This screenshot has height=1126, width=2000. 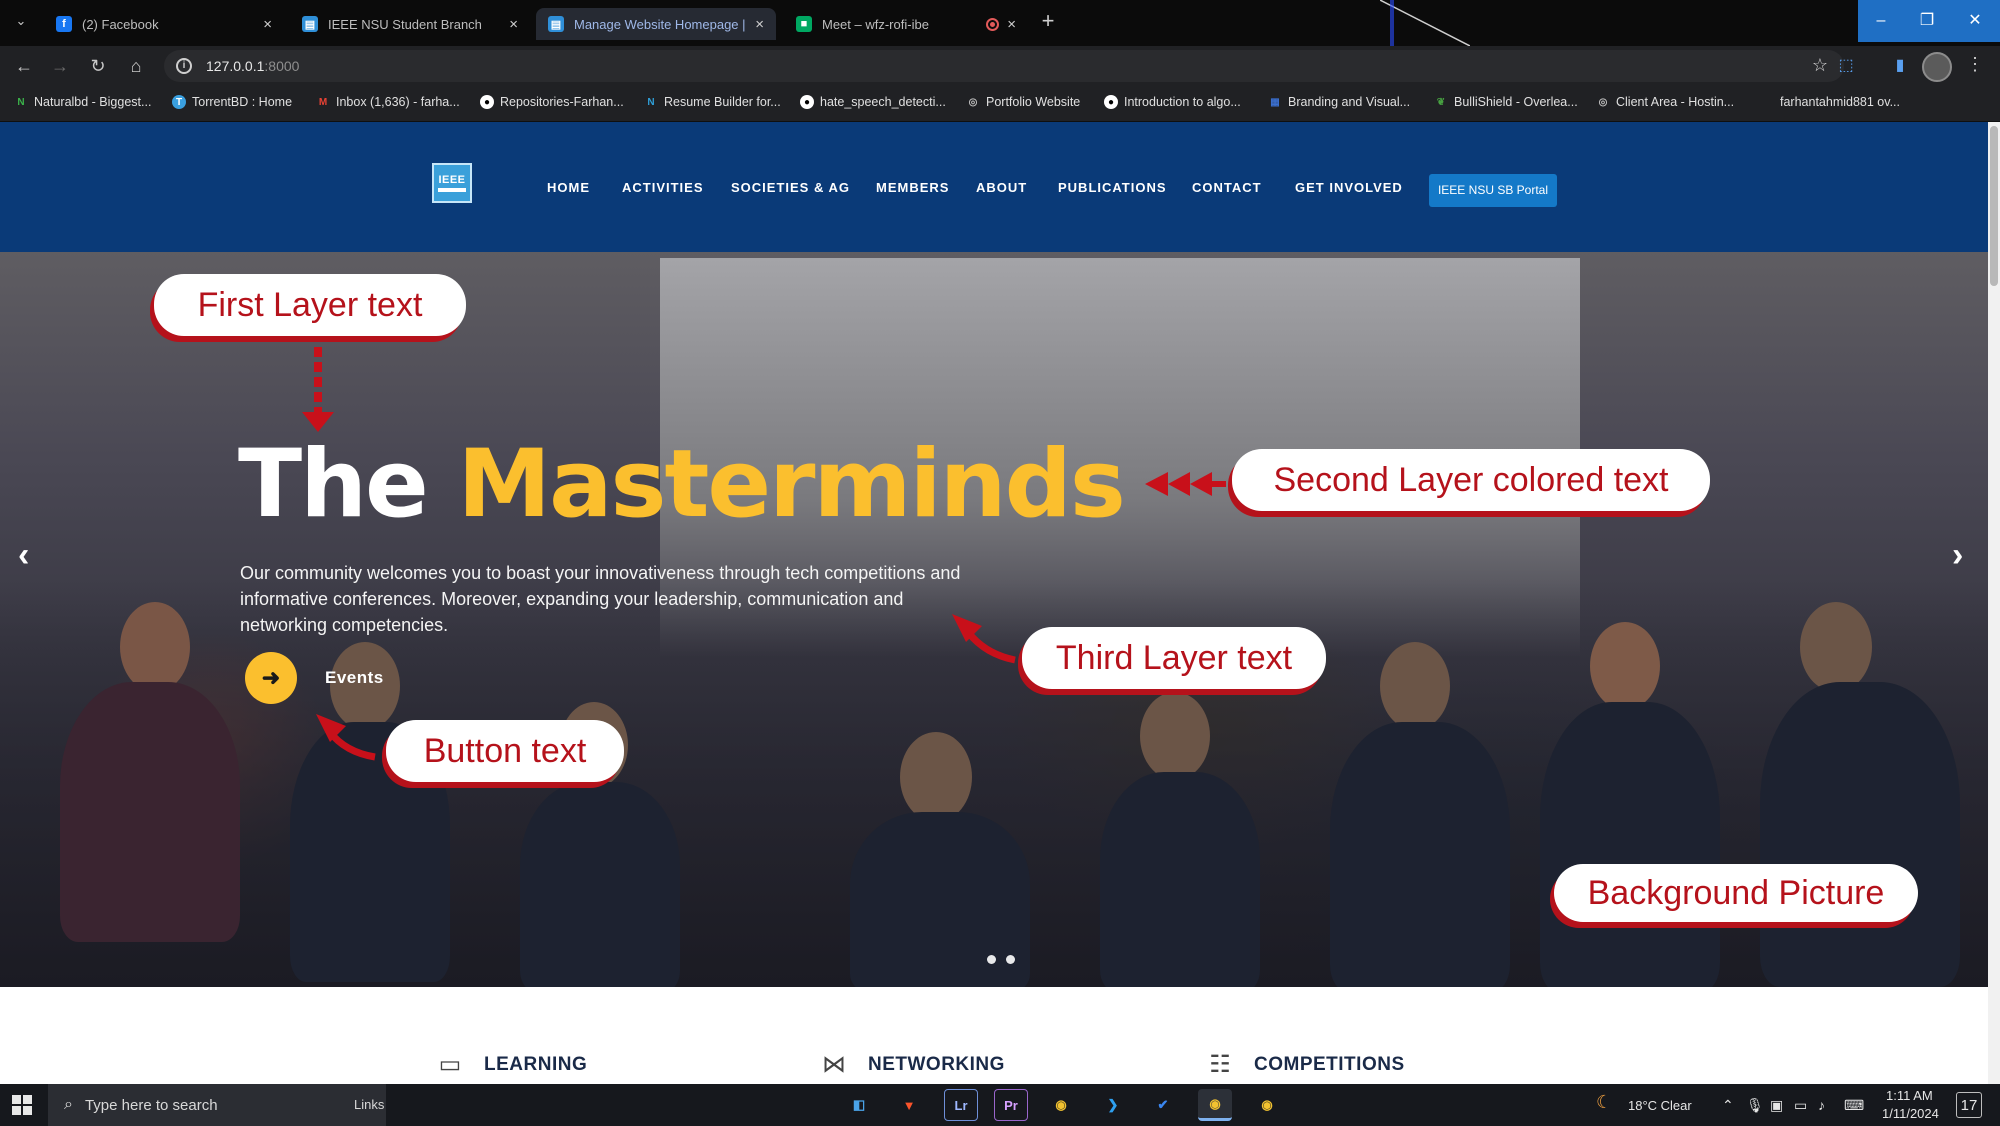 What do you see at coordinates (1329, 1064) in the screenshot?
I see `feature-label: COMPETITIONS` at bounding box center [1329, 1064].